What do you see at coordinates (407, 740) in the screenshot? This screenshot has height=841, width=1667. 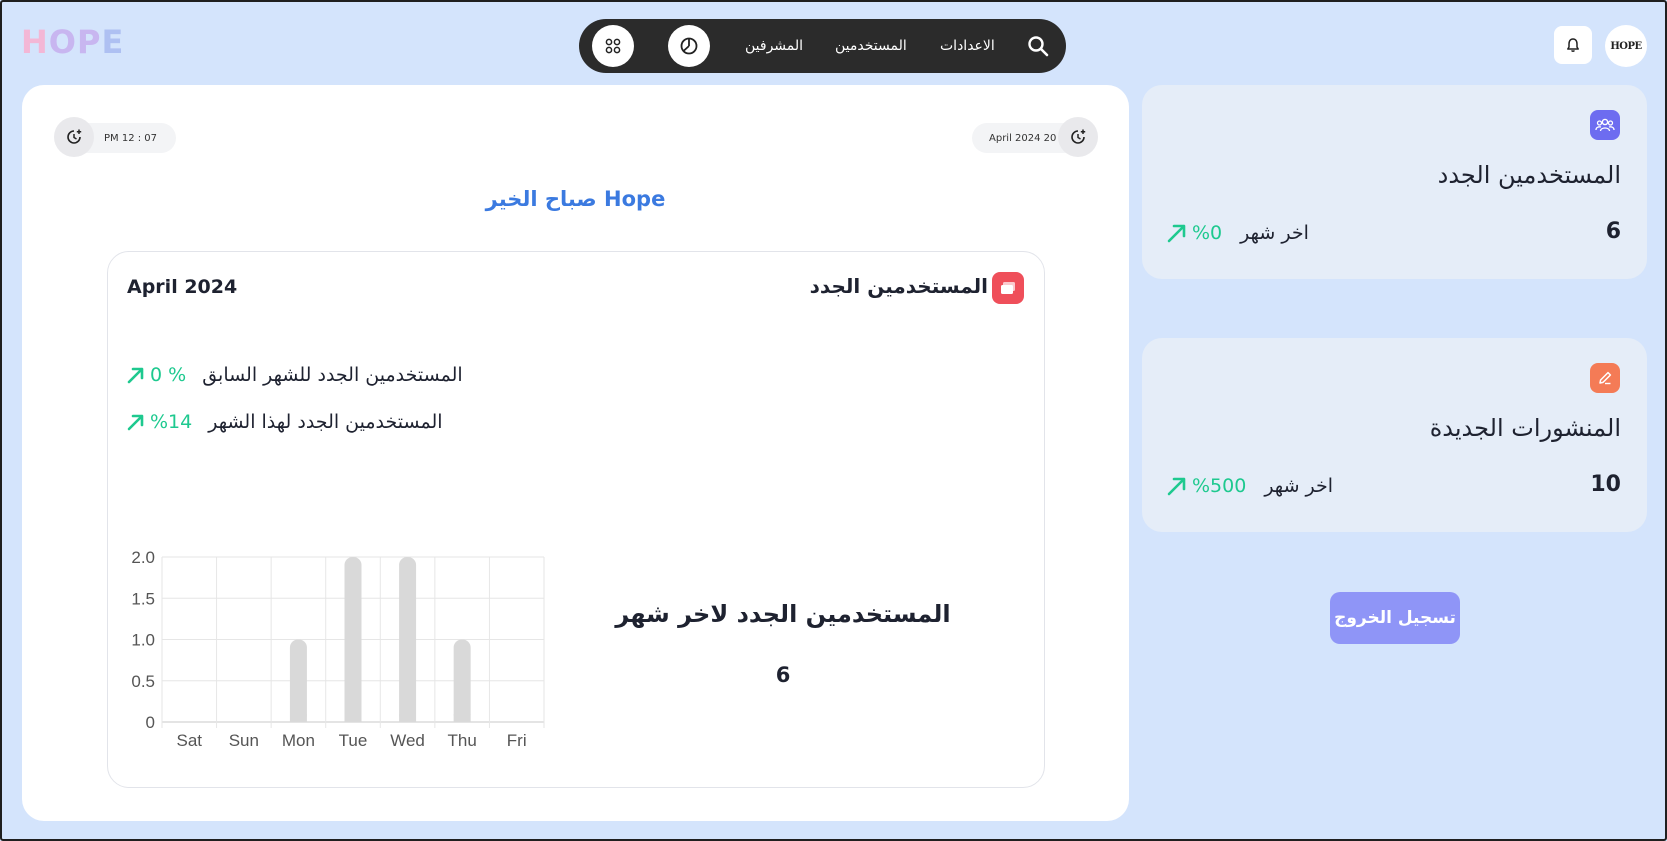 I see `x-tick-label: Wed` at bounding box center [407, 740].